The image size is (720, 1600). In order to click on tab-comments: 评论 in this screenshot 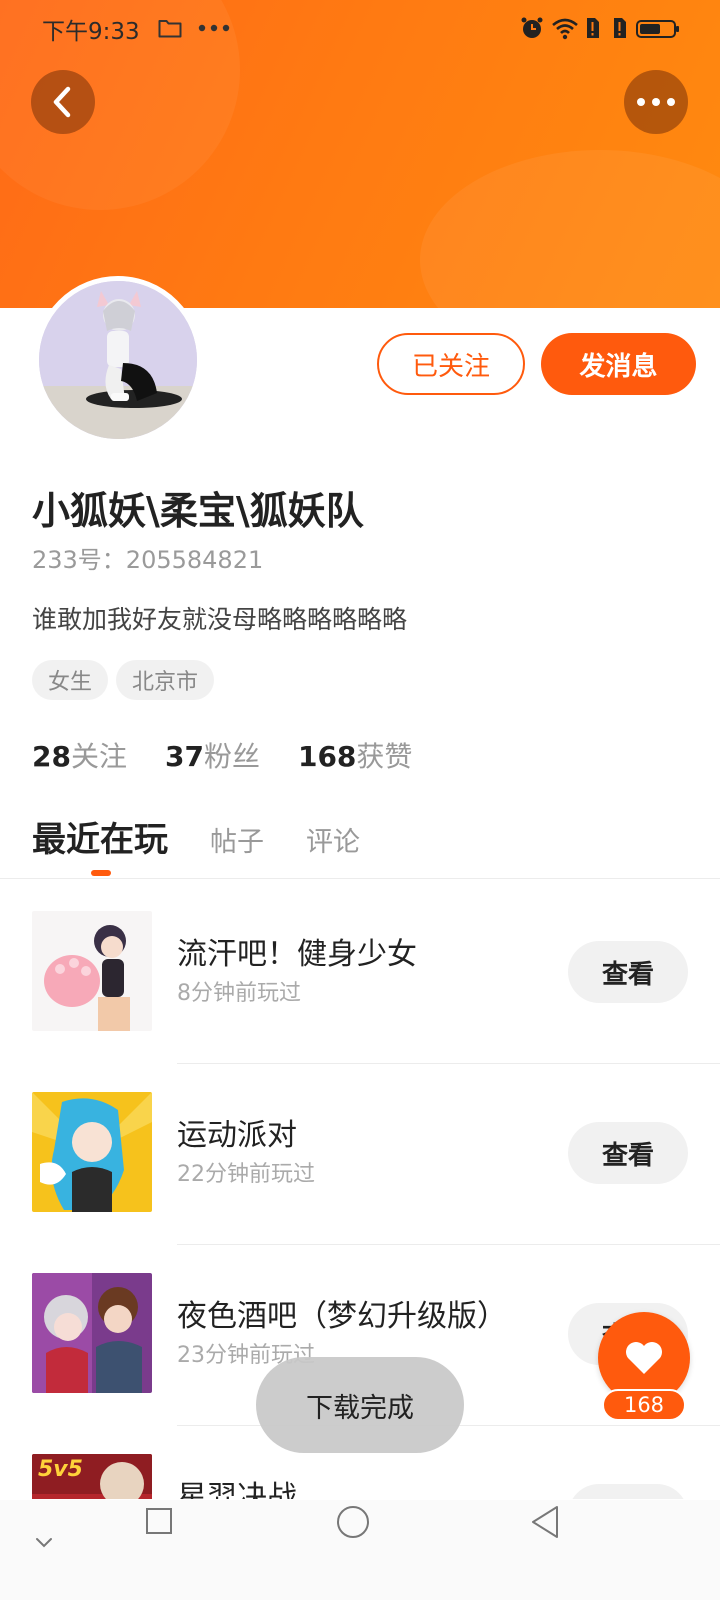, I will do `click(333, 839)`.